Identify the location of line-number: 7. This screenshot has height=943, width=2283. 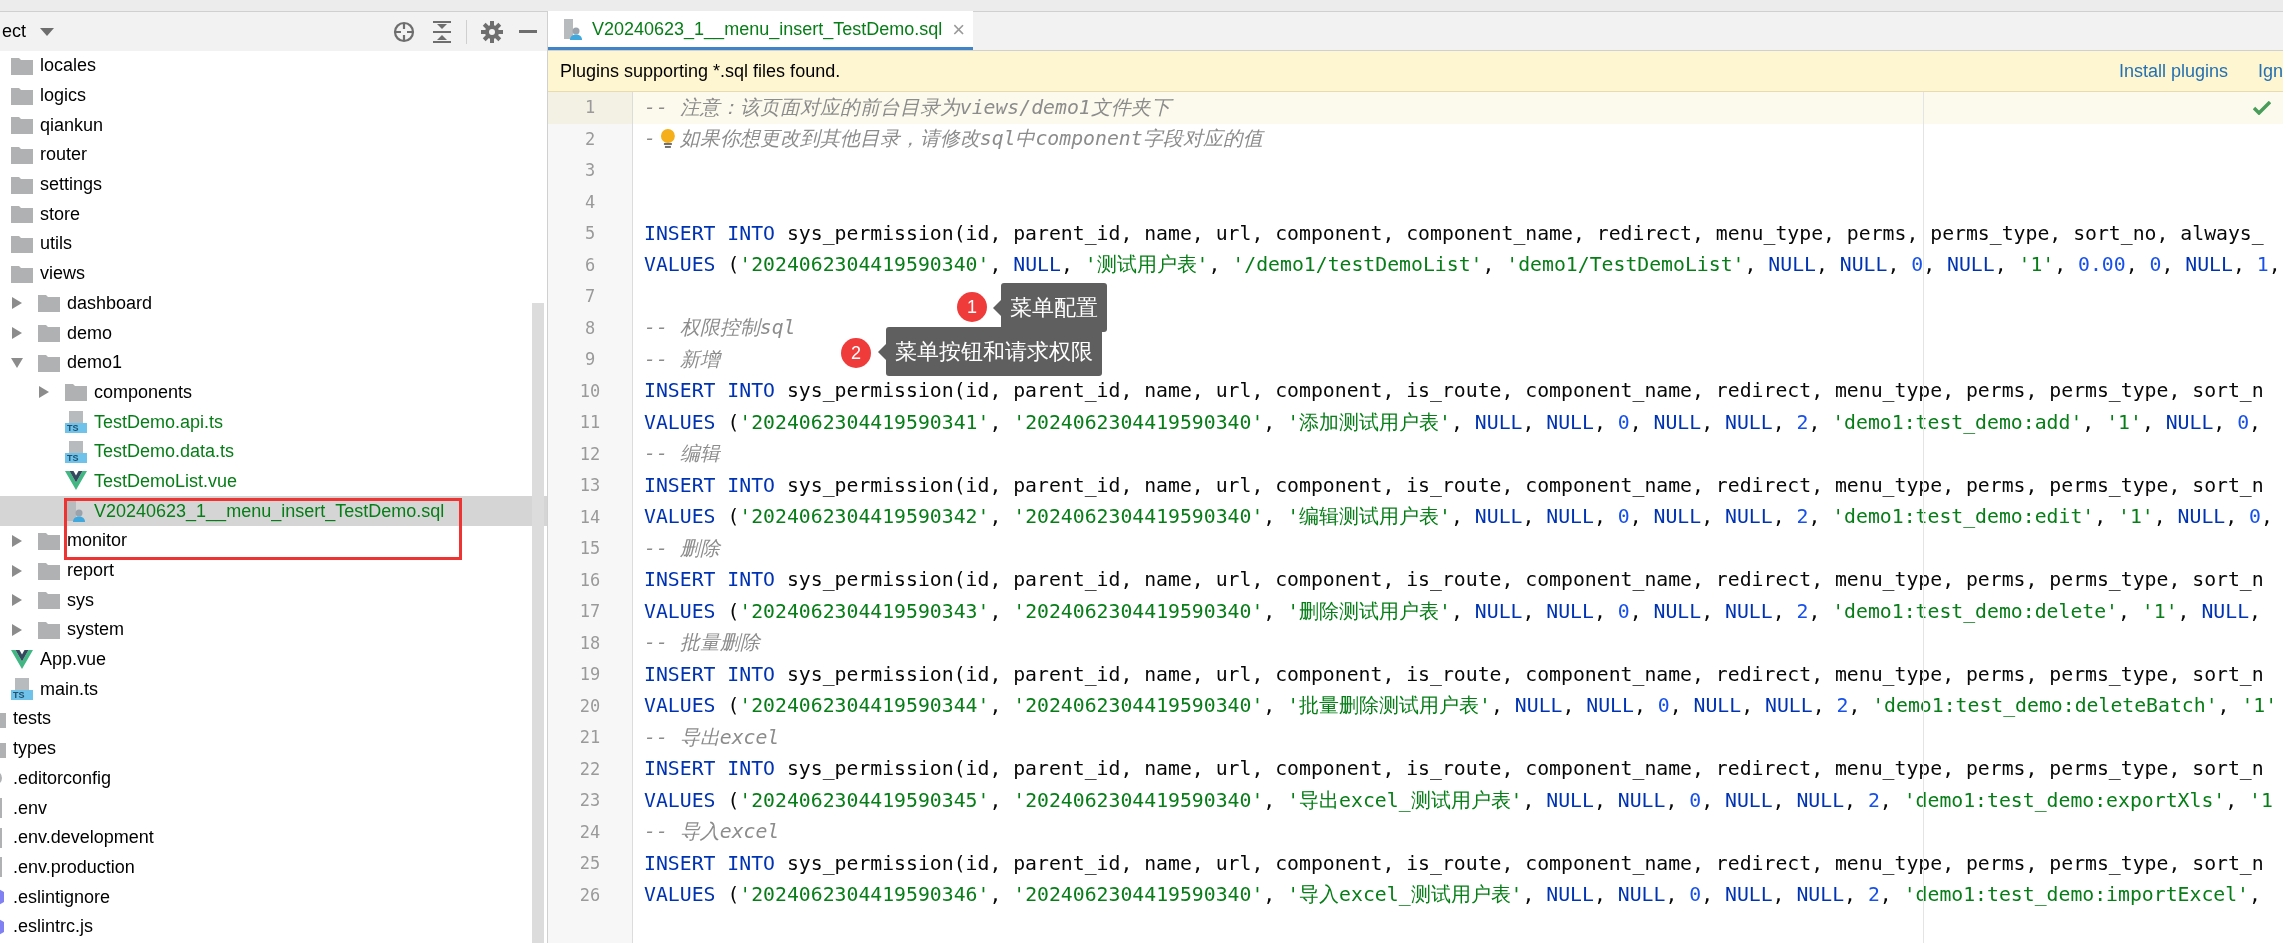
(590, 296).